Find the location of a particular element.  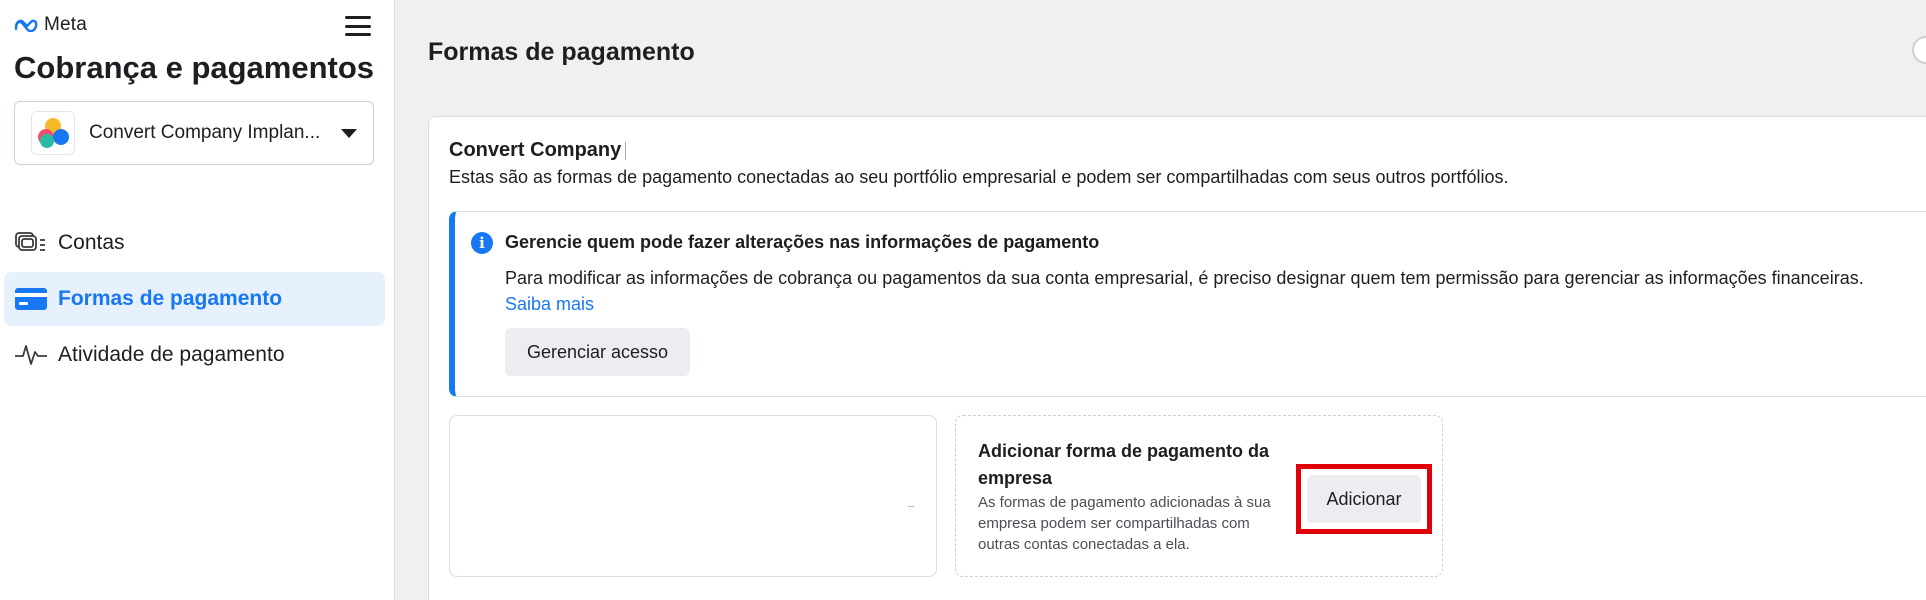

page-title: Formas de pagamento is located at coordinates (561, 52).